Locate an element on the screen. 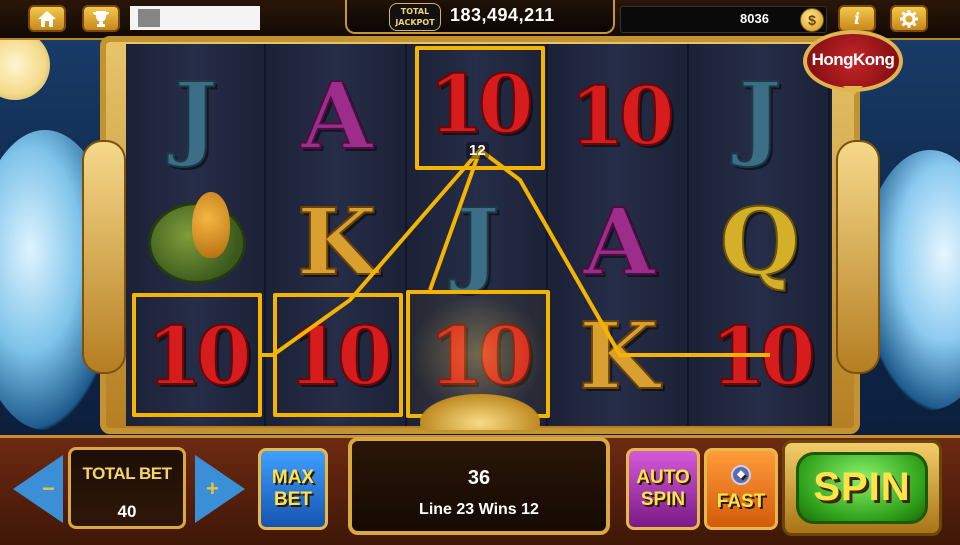 The width and height of the screenshot is (960, 545). spin-button: SPIN is located at coordinates (862, 488).